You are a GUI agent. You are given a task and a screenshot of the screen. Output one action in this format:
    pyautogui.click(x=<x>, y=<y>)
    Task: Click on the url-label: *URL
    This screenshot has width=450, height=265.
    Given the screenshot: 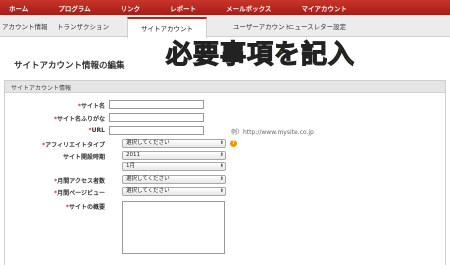 What is the action you would take?
    pyautogui.click(x=96, y=130)
    